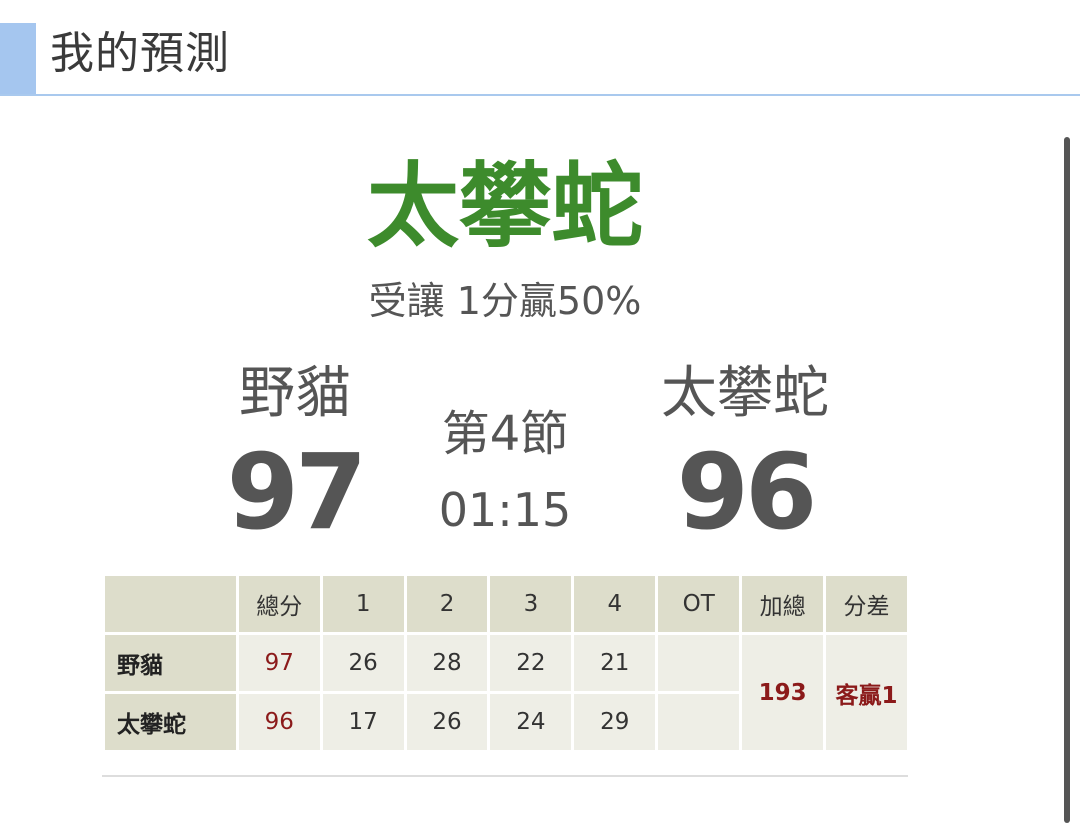 The image size is (1080, 823). Describe the element at coordinates (505, 472) in the screenshot. I see `game-status: 第4節 01:15` at that location.